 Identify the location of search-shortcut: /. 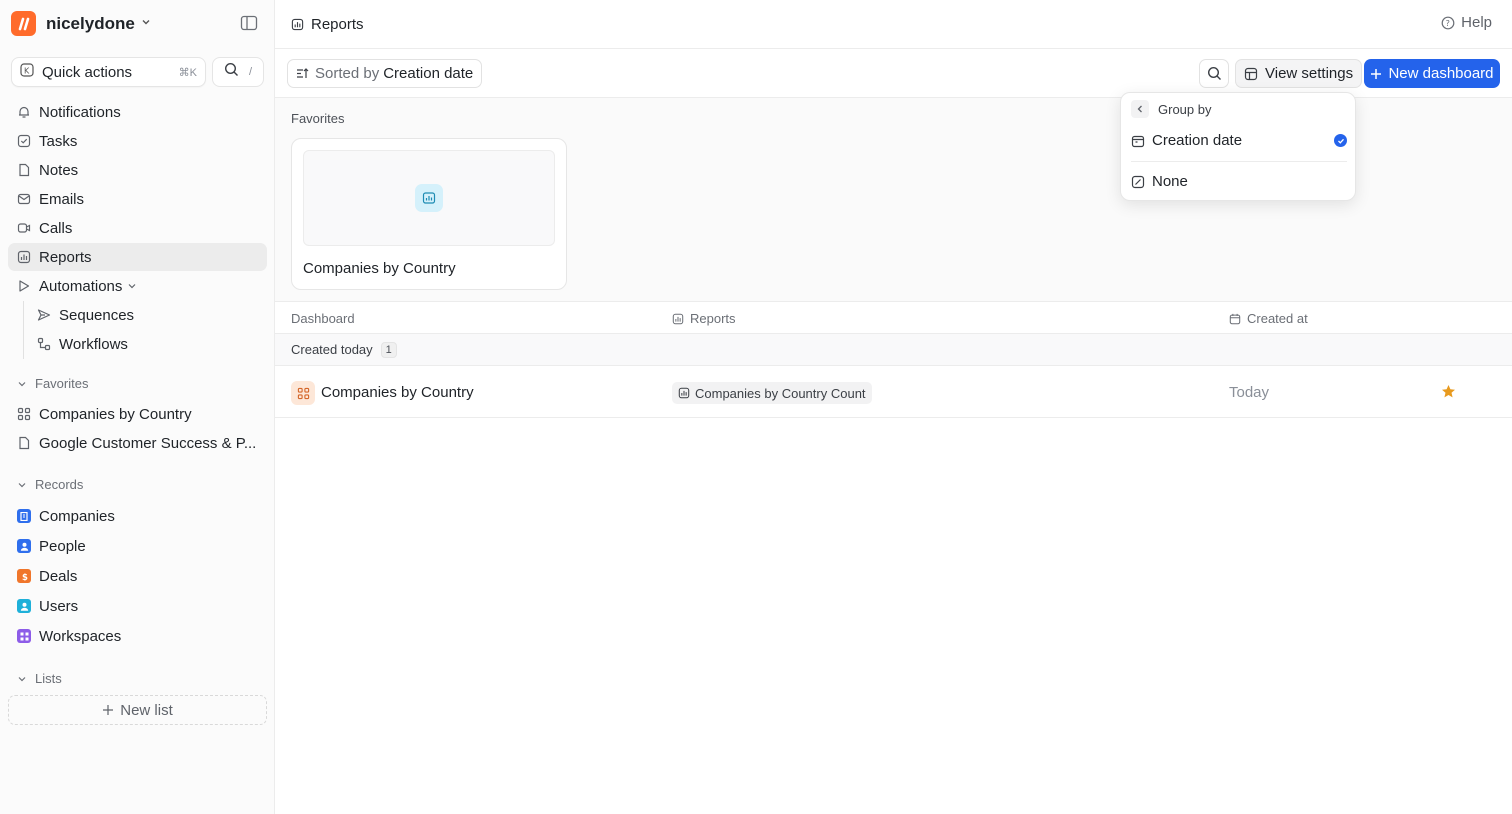
(250, 72).